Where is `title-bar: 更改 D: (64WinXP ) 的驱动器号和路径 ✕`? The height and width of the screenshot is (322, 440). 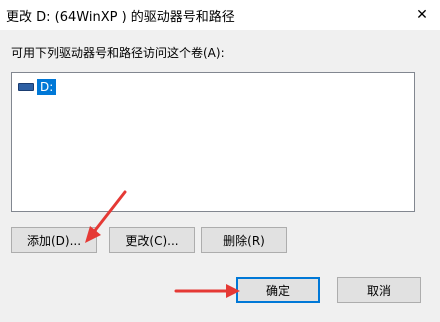 title-bar: 更改 D: (64WinXP ) 的驱动器号和路径 ✕ is located at coordinates (220, 15).